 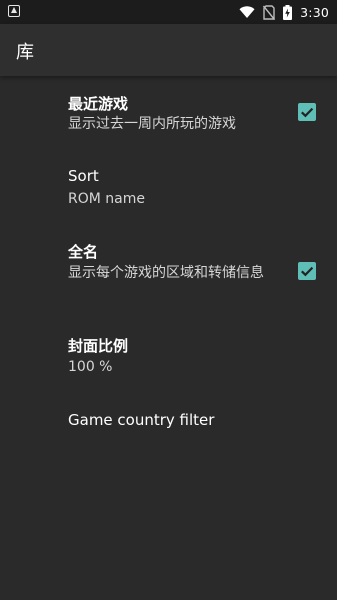 I want to click on pref-summary: 显示过去一周内所玩的游戏, so click(x=152, y=124).